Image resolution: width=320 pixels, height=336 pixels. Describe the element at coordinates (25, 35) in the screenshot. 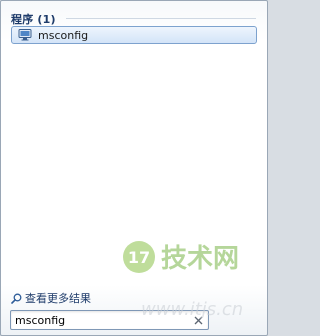

I see `monitor-icon` at that location.